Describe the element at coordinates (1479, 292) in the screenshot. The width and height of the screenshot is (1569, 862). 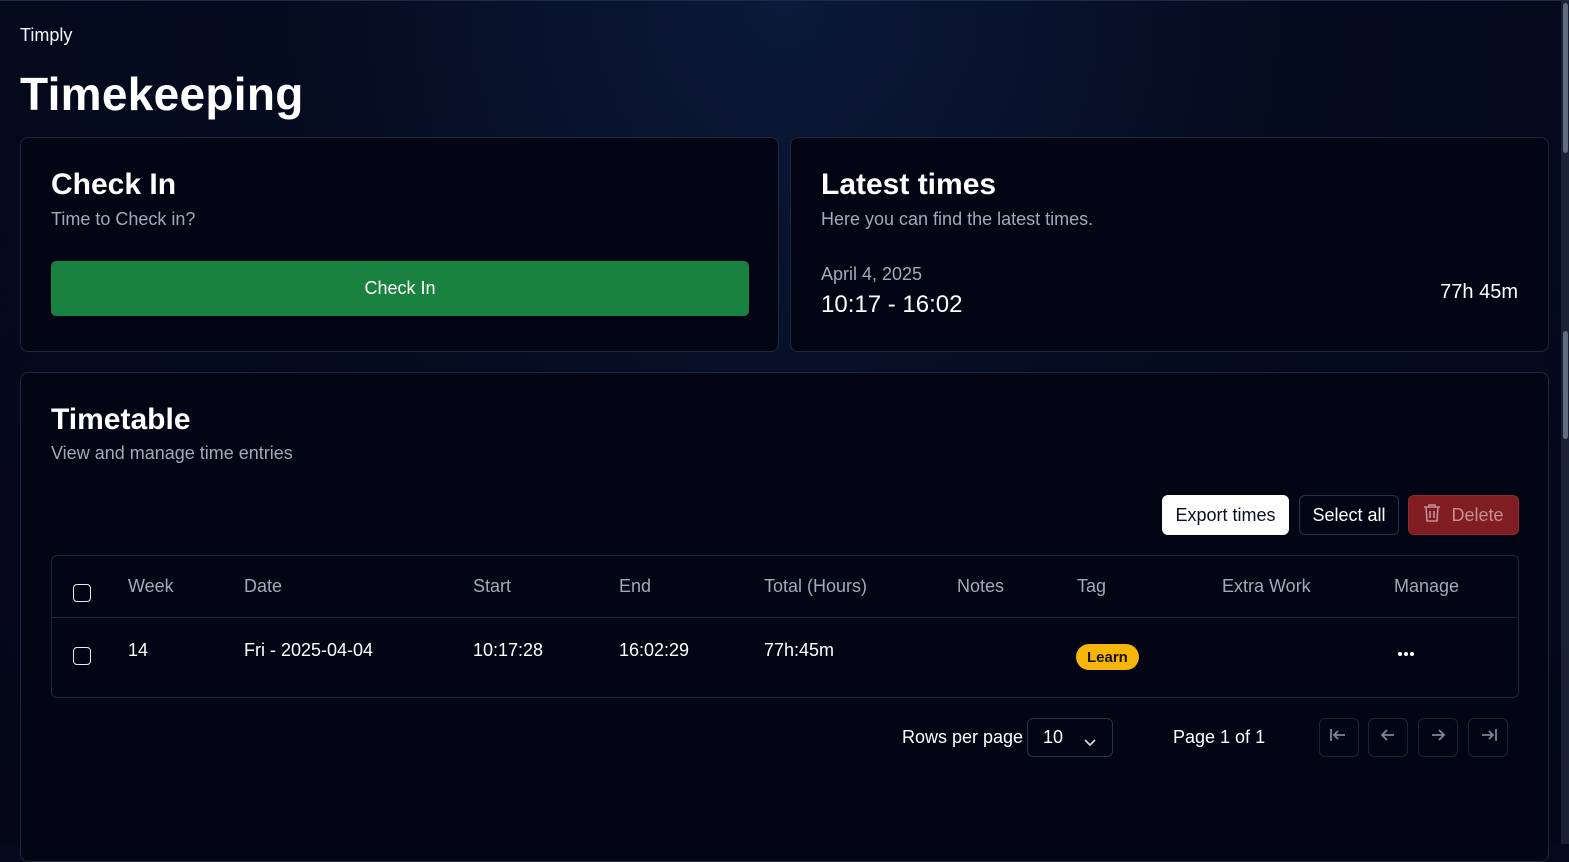
I see `latest-total: 77h 45m` at that location.